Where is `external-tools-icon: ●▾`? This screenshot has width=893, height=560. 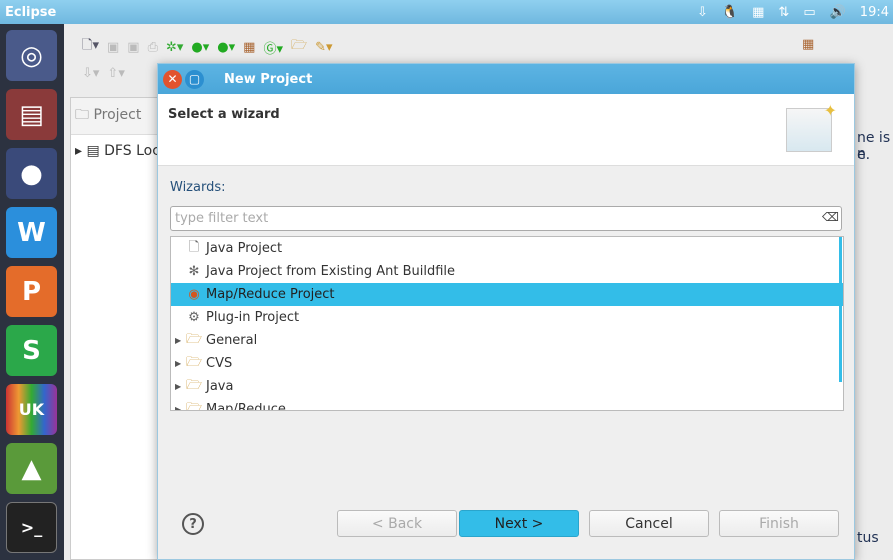
external-tools-icon: ●▾ is located at coordinates (226, 47).